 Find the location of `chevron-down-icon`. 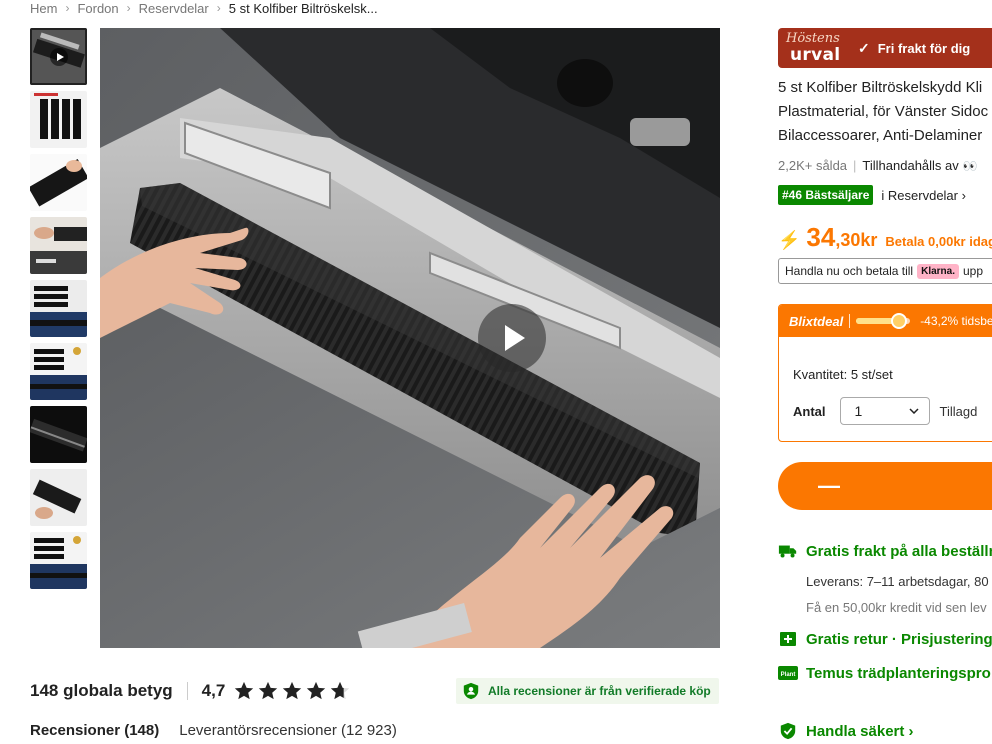

chevron-down-icon is located at coordinates (913, 411).